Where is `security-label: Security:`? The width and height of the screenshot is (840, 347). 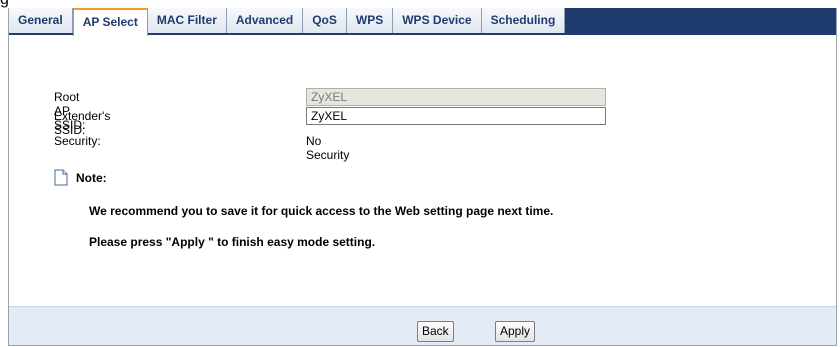 security-label: Security: is located at coordinates (77, 141).